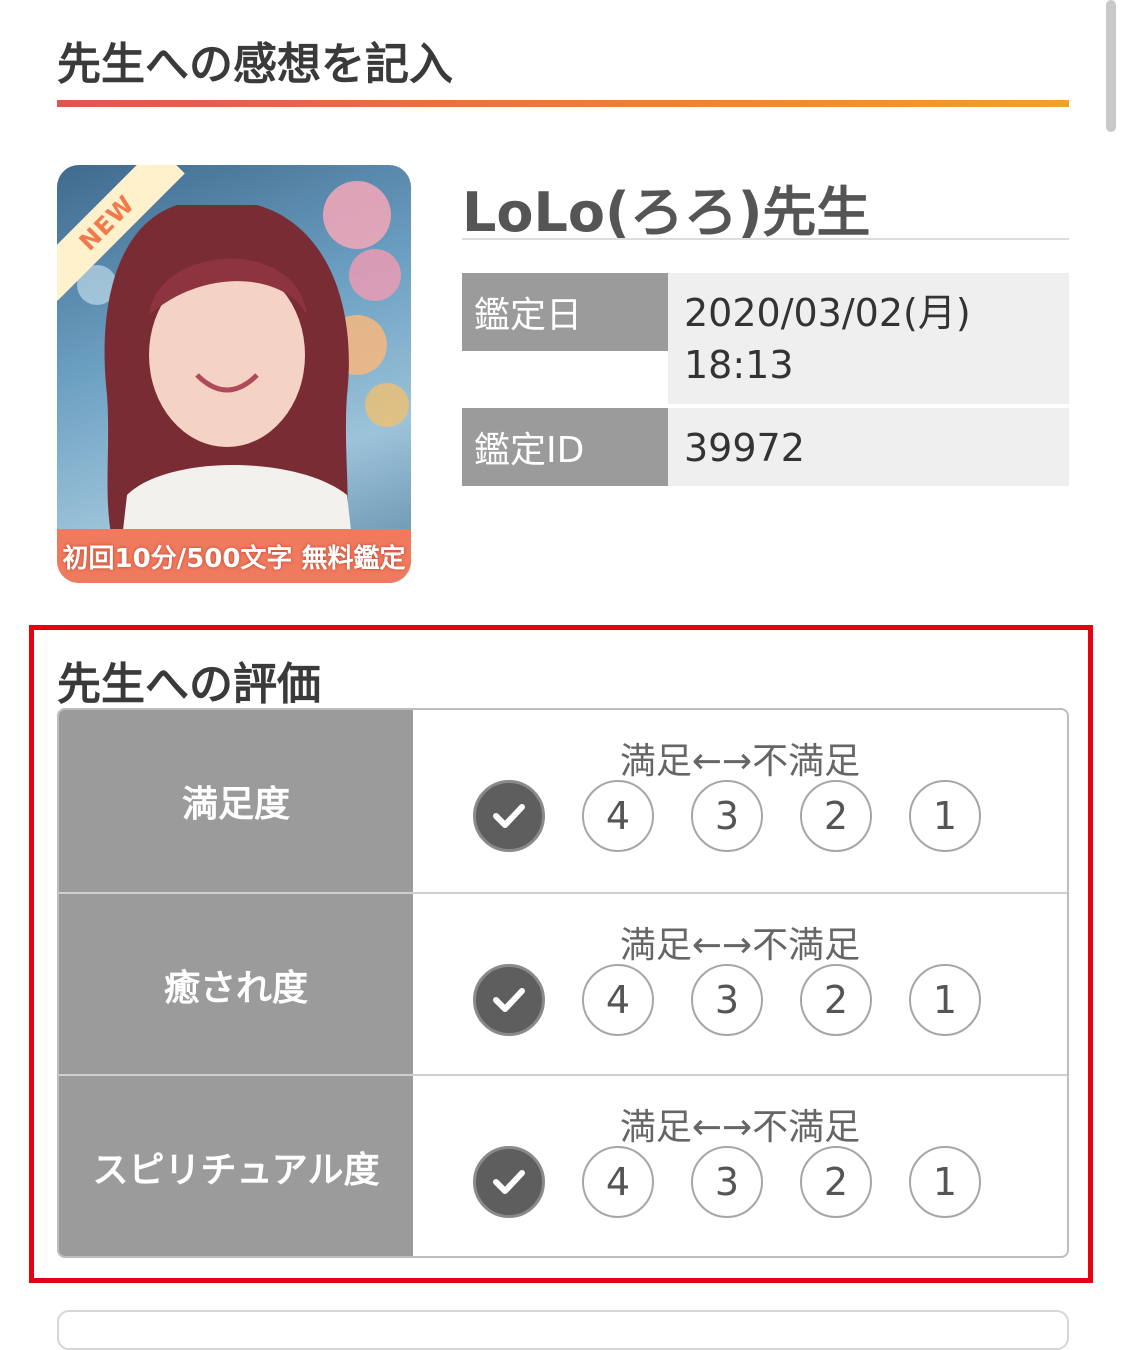 This screenshot has height=1350, width=1125. What do you see at coordinates (236, 801) in the screenshot?
I see `rating-label: 満足度` at bounding box center [236, 801].